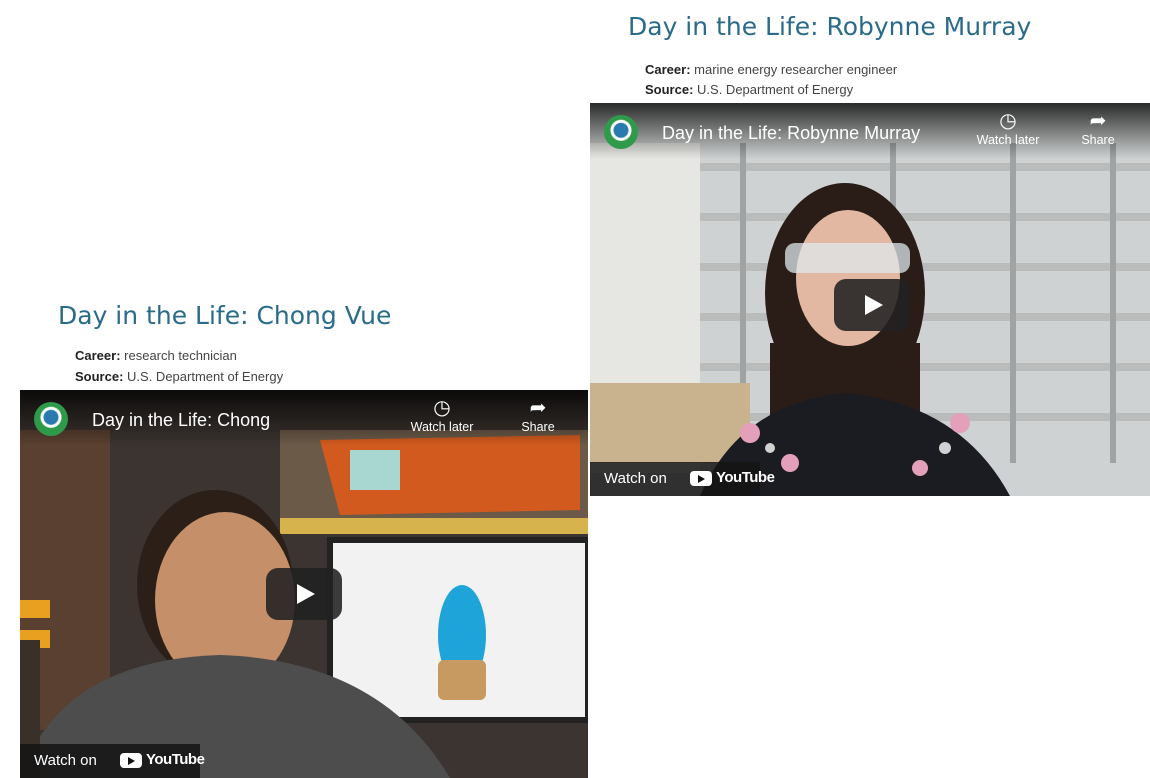 The width and height of the screenshot is (1150, 778). What do you see at coordinates (224, 315) in the screenshot?
I see `card-title: Day in the Life: Chong Vue` at bounding box center [224, 315].